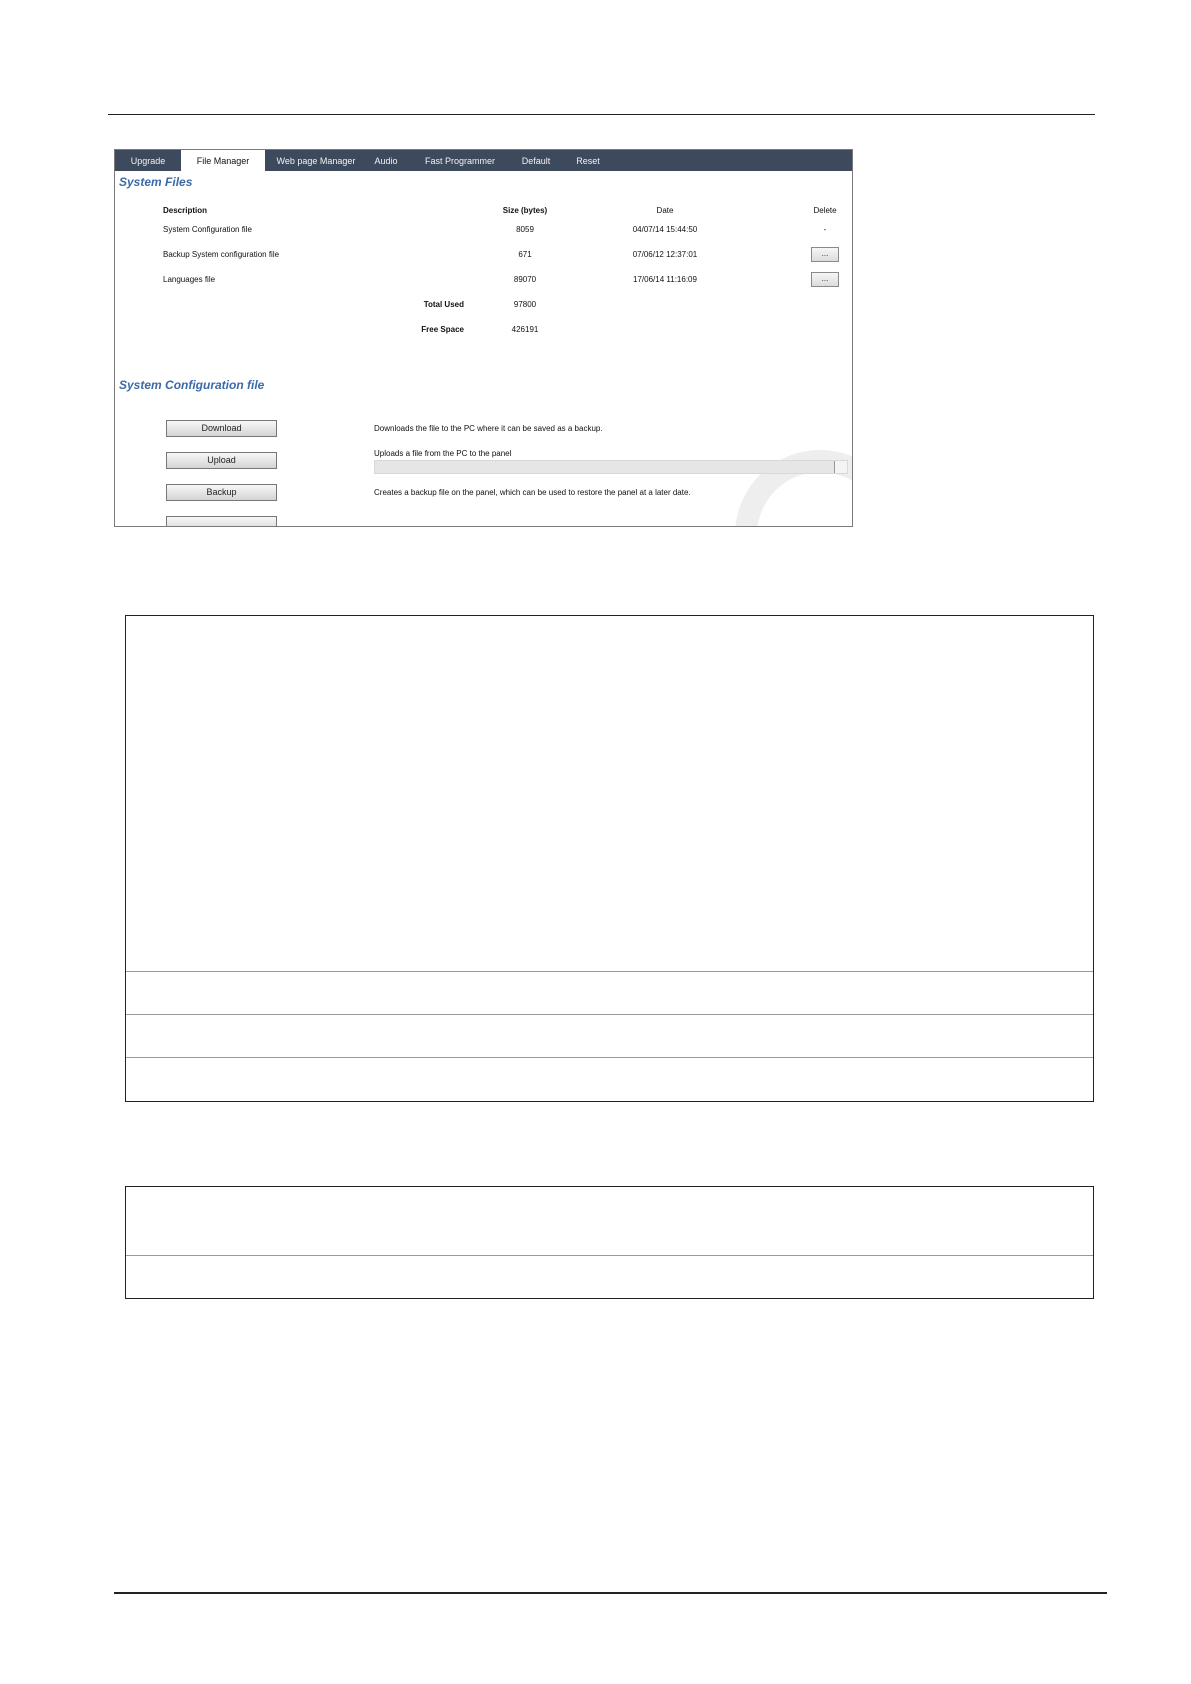  What do you see at coordinates (665, 210) in the screenshot?
I see `col-date: Date` at bounding box center [665, 210].